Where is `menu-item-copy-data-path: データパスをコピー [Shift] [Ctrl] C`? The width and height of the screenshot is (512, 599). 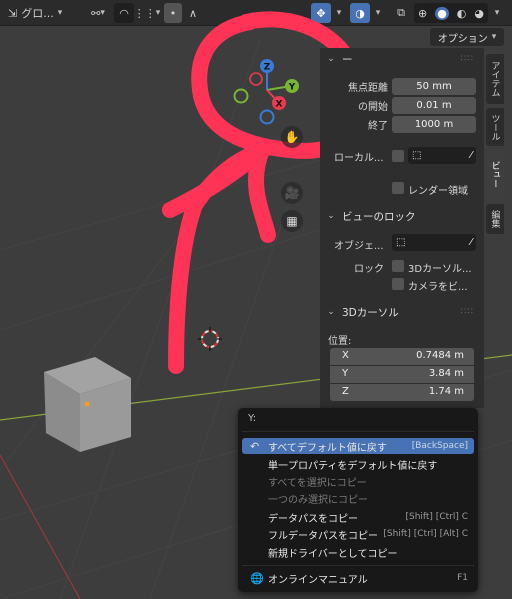 menu-item-copy-data-path: データパスをコピー [Shift] [Ctrl] C is located at coordinates (358, 517).